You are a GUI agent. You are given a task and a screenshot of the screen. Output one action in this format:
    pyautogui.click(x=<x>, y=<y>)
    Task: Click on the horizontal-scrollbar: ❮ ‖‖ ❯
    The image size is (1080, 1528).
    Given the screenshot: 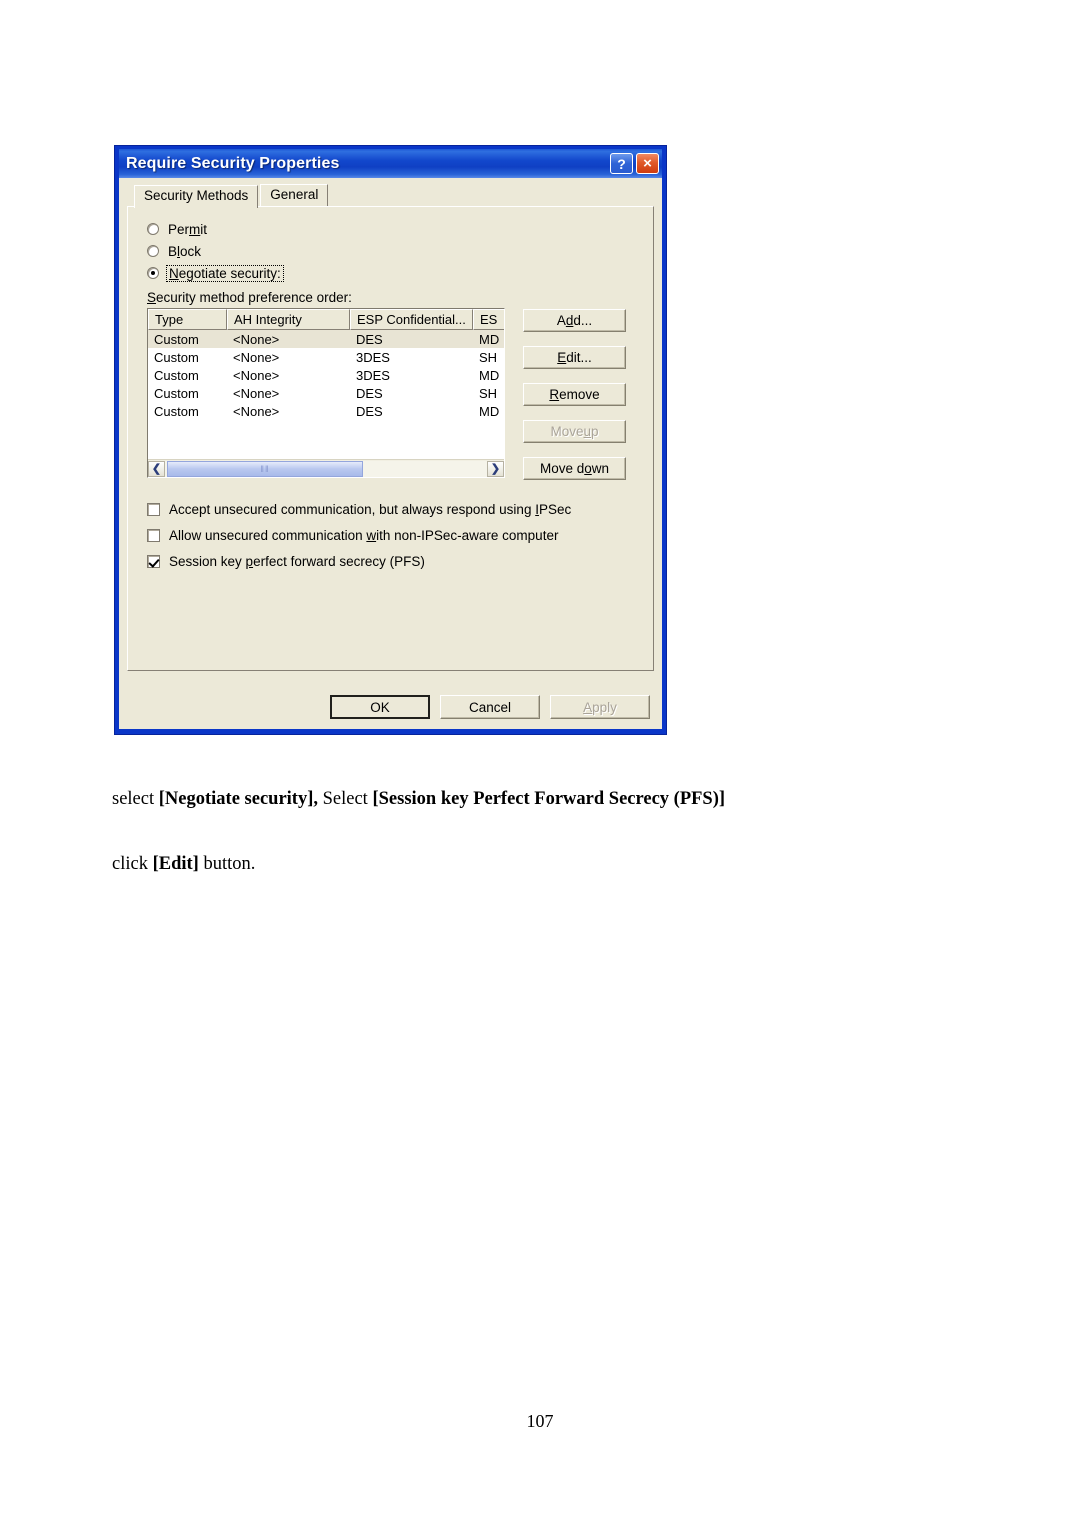 What is the action you would take?
    pyautogui.click(x=326, y=468)
    